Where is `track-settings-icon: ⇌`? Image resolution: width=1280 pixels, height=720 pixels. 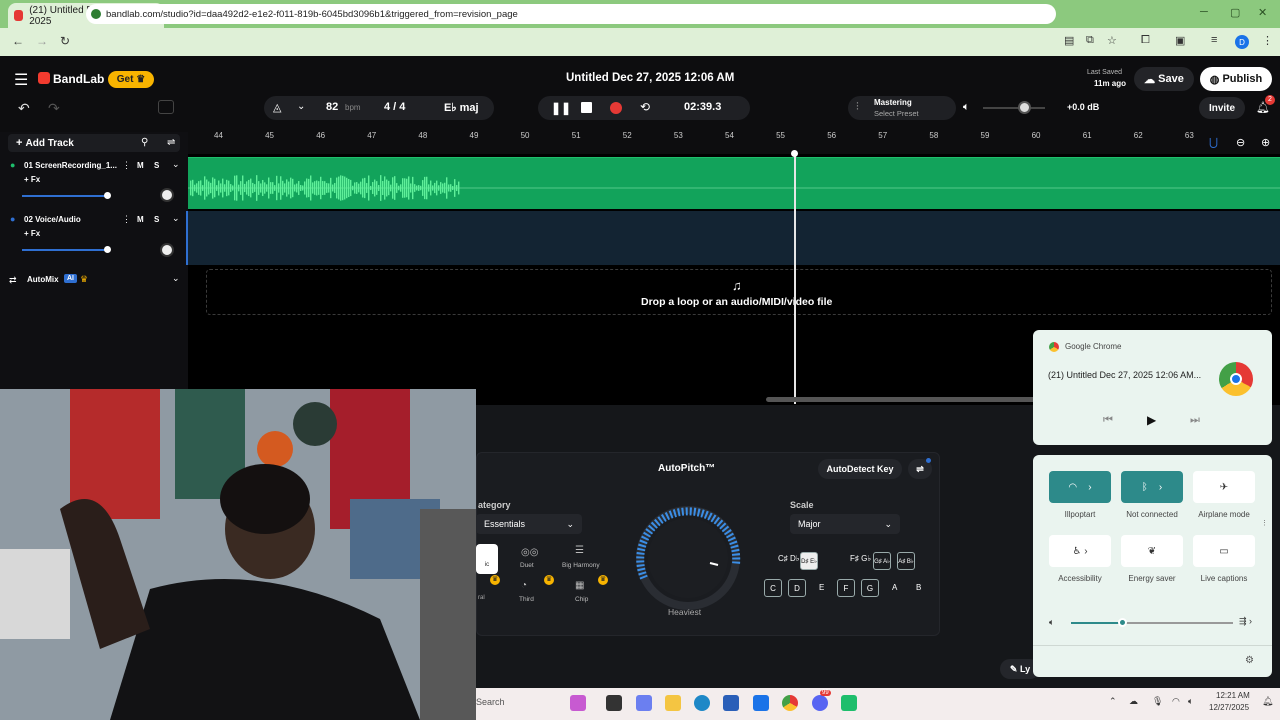
track-settings-icon: ⇌ is located at coordinates (171, 142).